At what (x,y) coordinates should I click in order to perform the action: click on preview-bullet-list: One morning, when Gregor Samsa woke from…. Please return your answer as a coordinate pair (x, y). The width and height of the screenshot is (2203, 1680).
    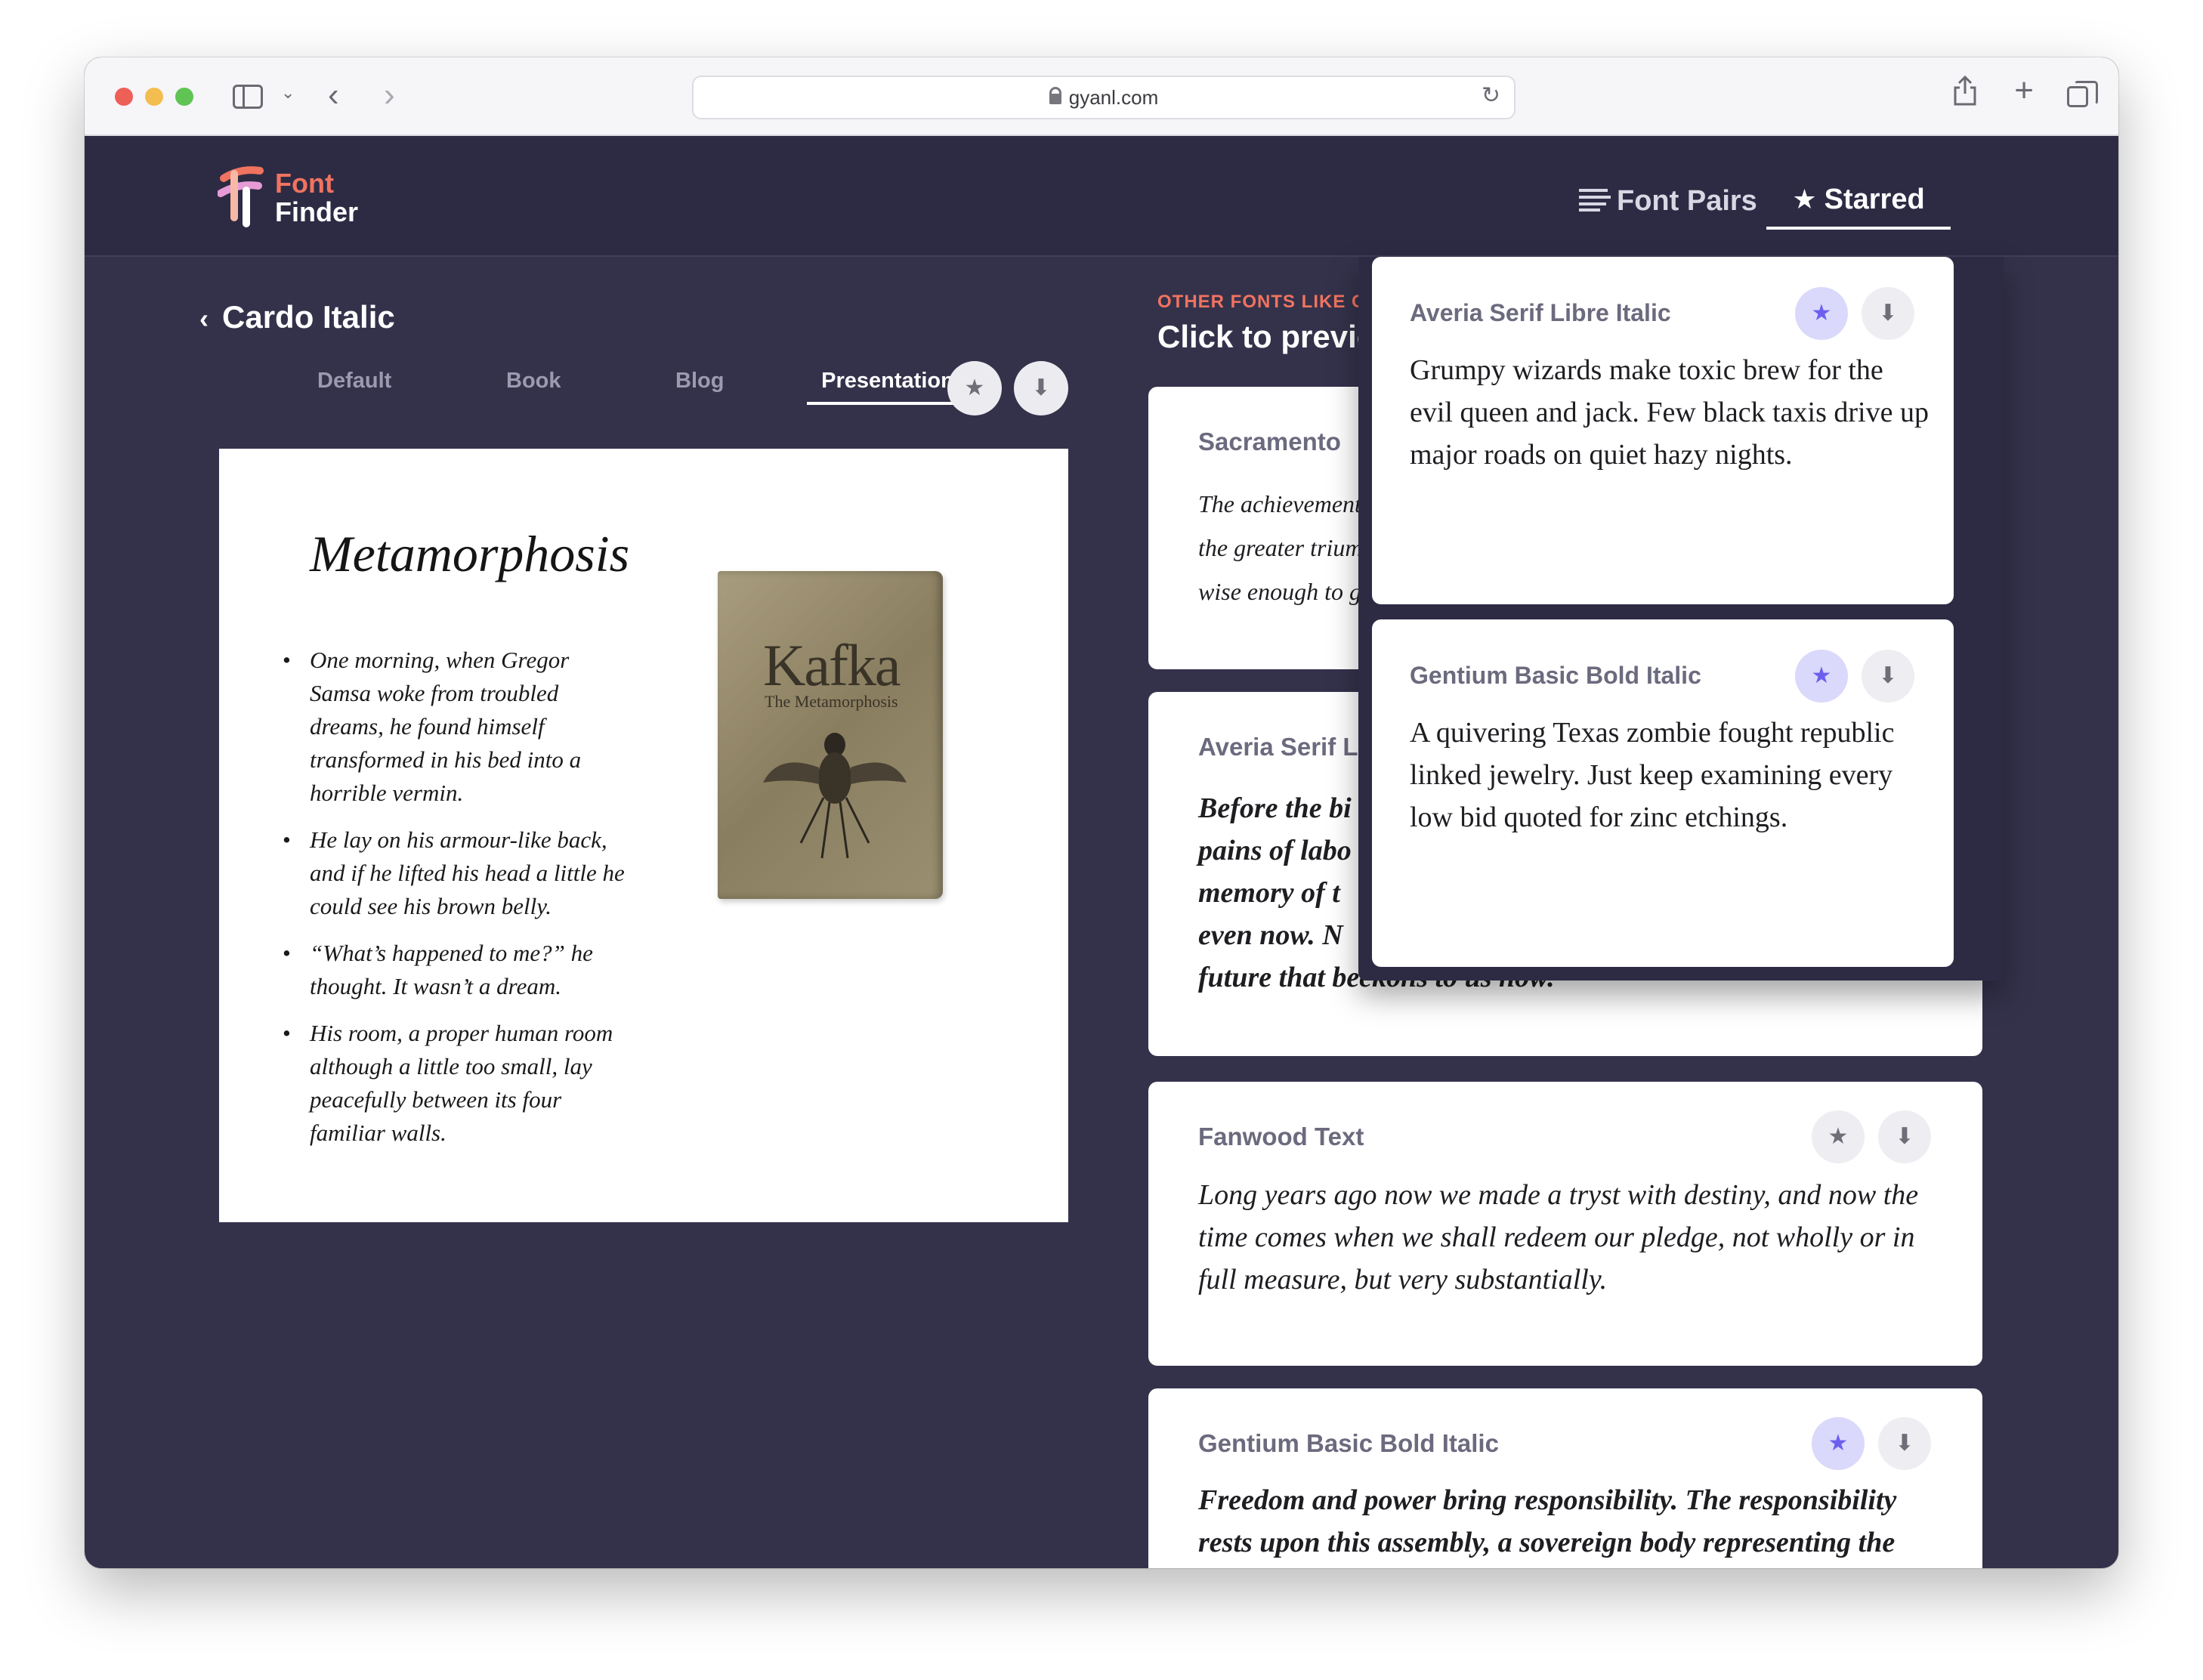
    Looking at the image, I should click on (455, 903).